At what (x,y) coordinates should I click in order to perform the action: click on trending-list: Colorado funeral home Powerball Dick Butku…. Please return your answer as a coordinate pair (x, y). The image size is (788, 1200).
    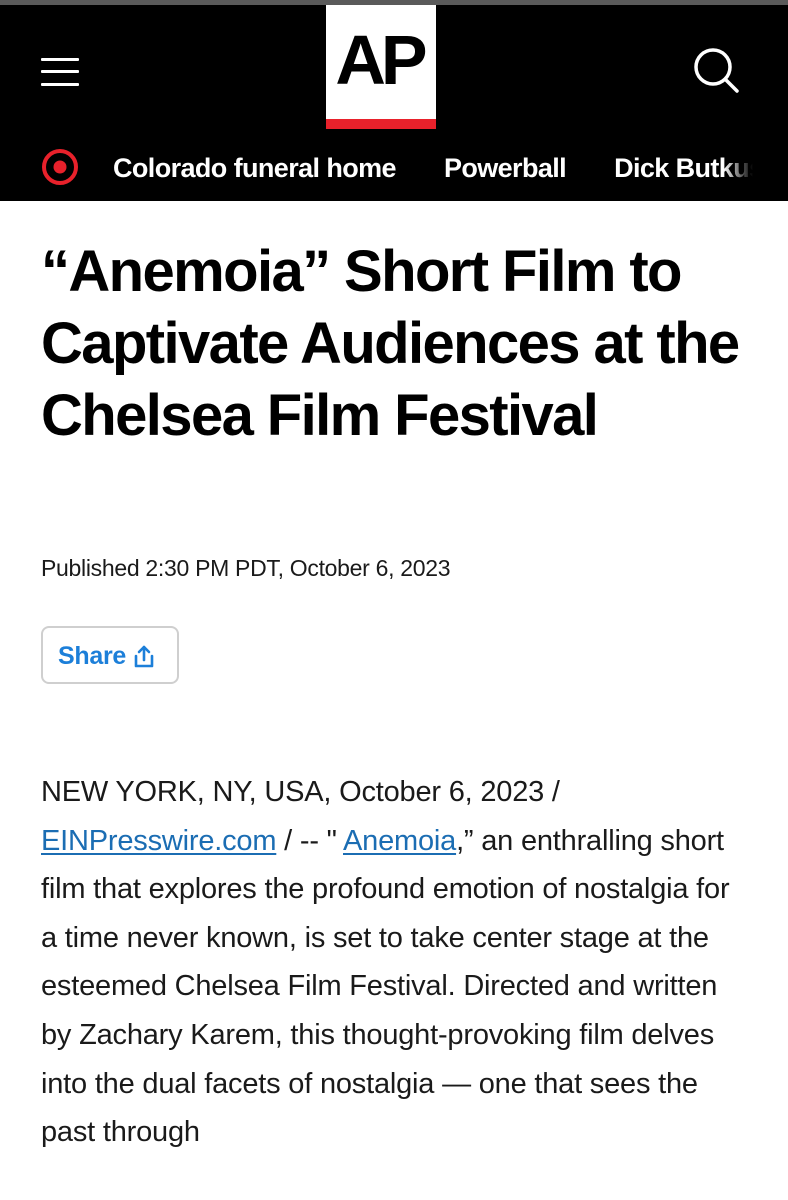
    Looking at the image, I should click on (433, 168).